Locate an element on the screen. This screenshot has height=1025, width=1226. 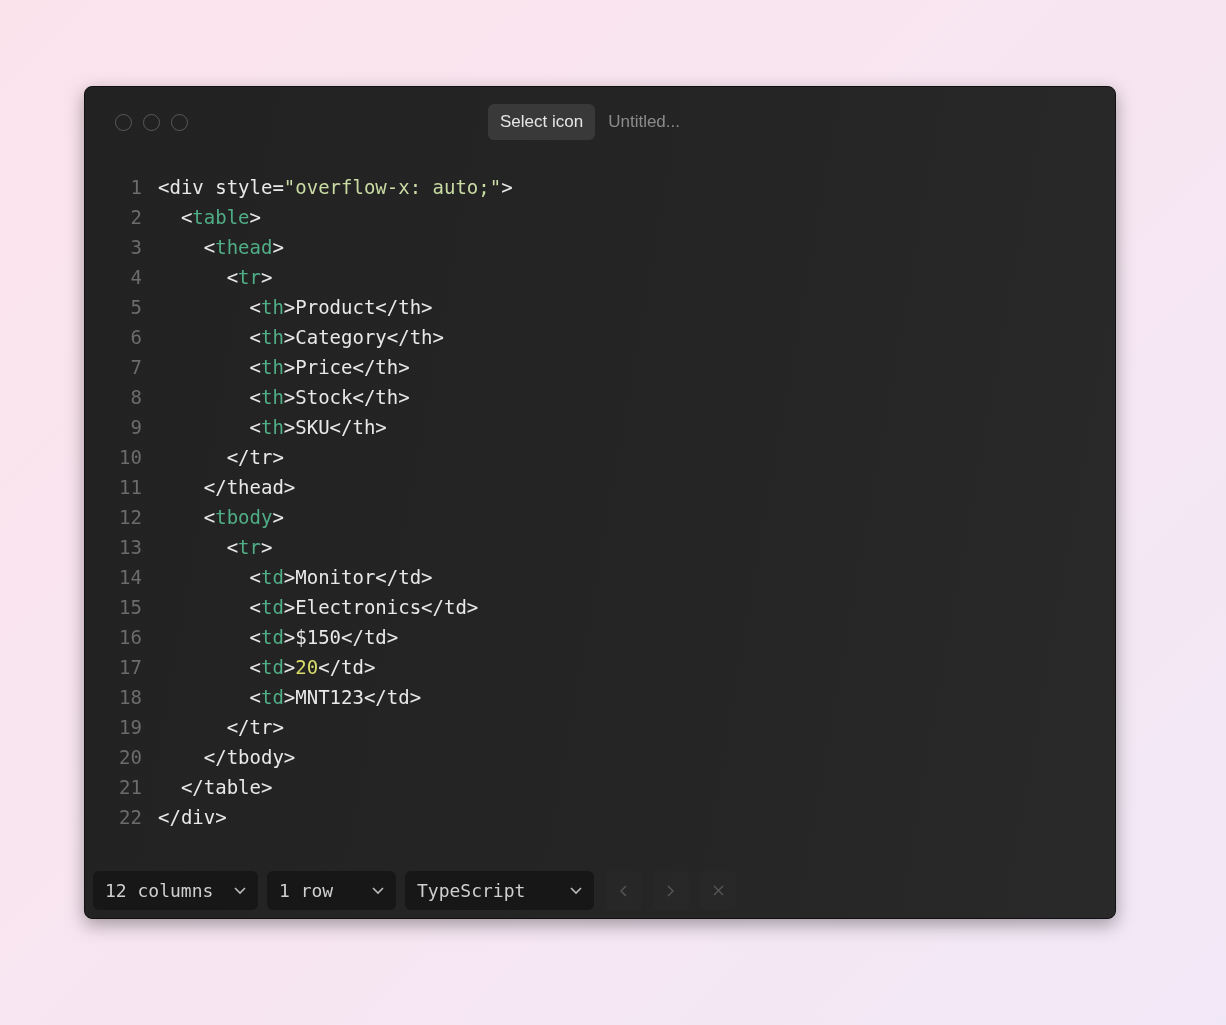
line-number: 7 is located at coordinates (136, 367).